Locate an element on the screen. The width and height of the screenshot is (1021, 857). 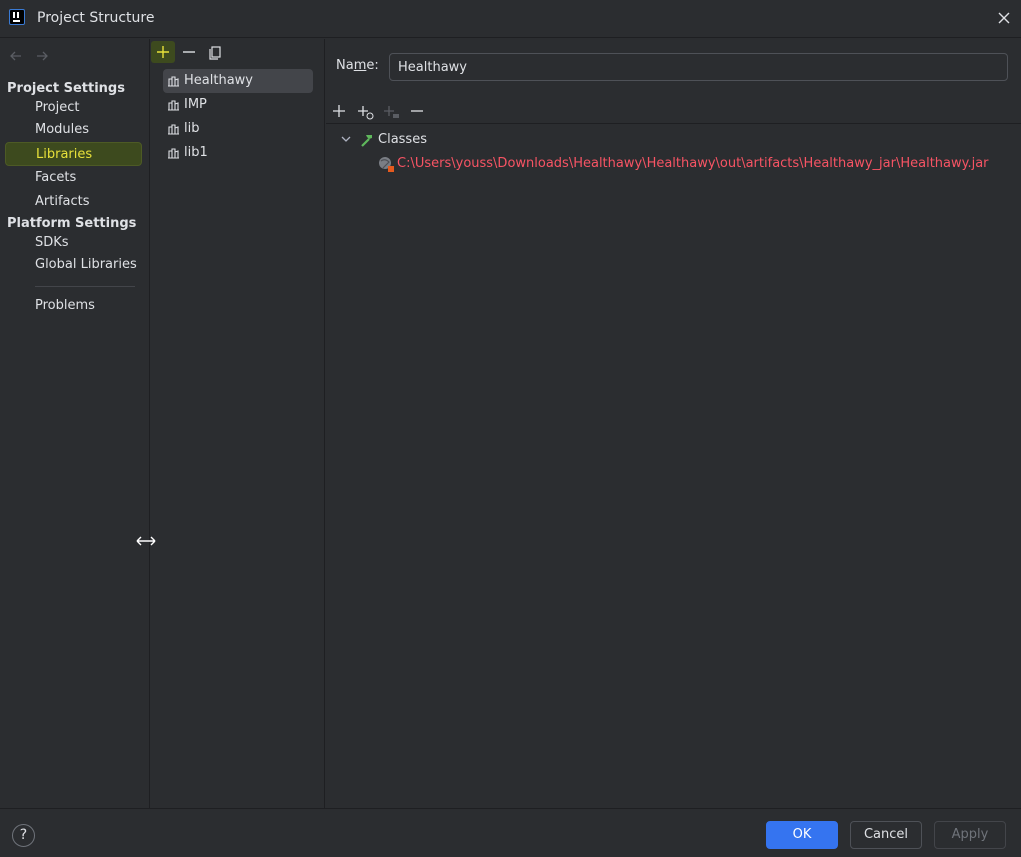
platform-settings-heading: Platform Settings is located at coordinates (72, 223).